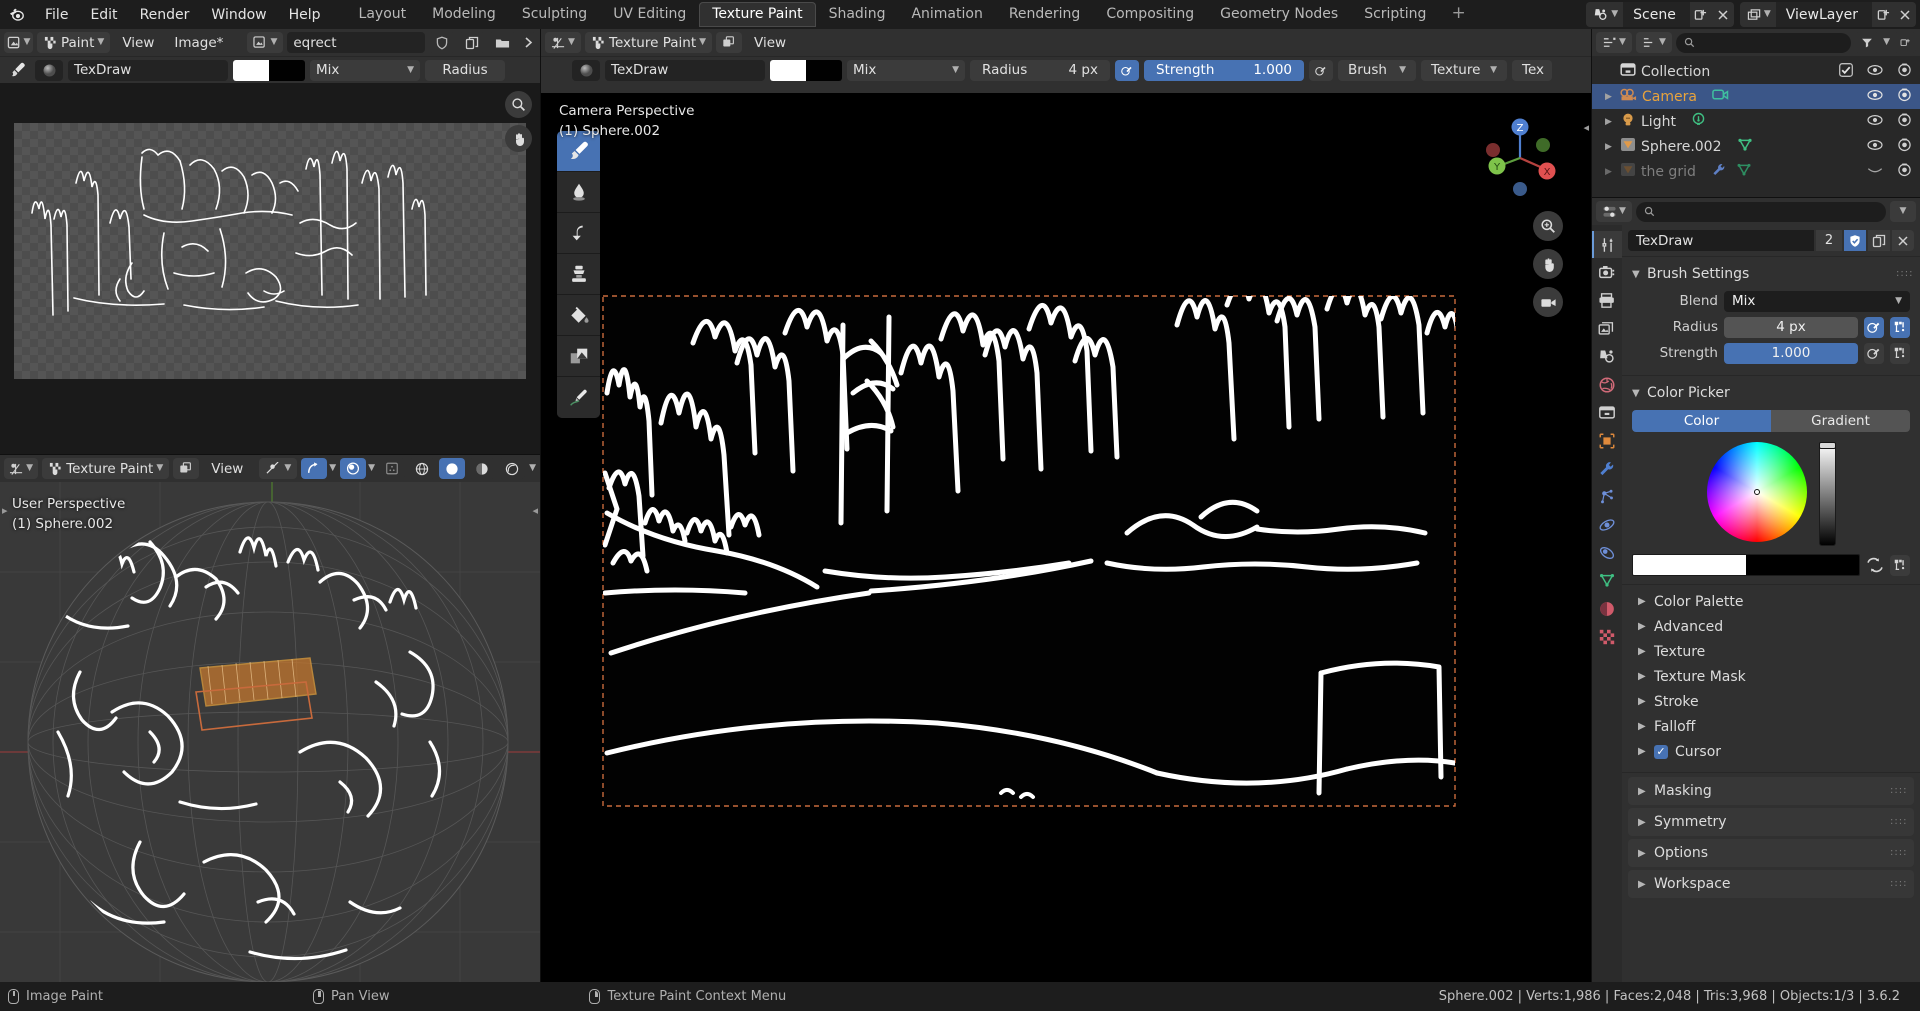 This screenshot has height=1011, width=1920. I want to click on properties-tab-object, so click(1607, 440).